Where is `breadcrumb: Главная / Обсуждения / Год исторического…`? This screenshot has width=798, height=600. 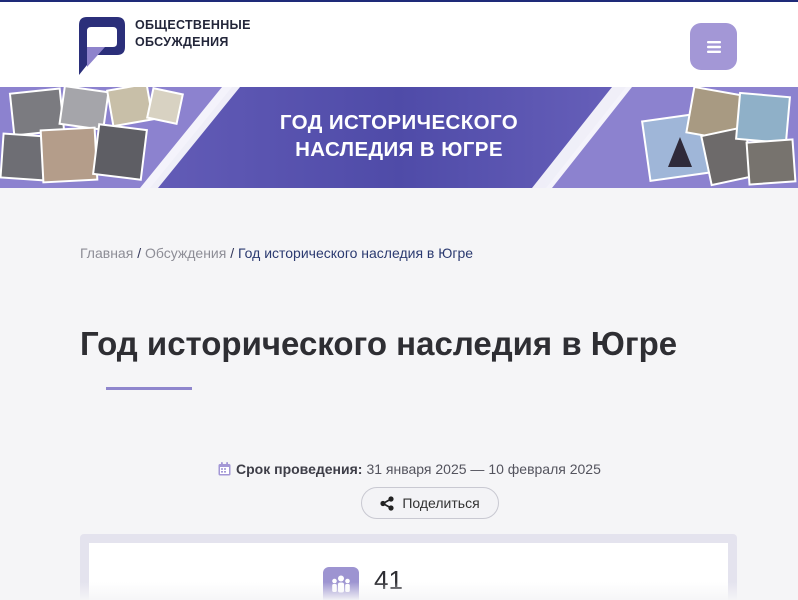
breadcrumb: Главная / Обсуждения / Год исторического… is located at coordinates (276, 253).